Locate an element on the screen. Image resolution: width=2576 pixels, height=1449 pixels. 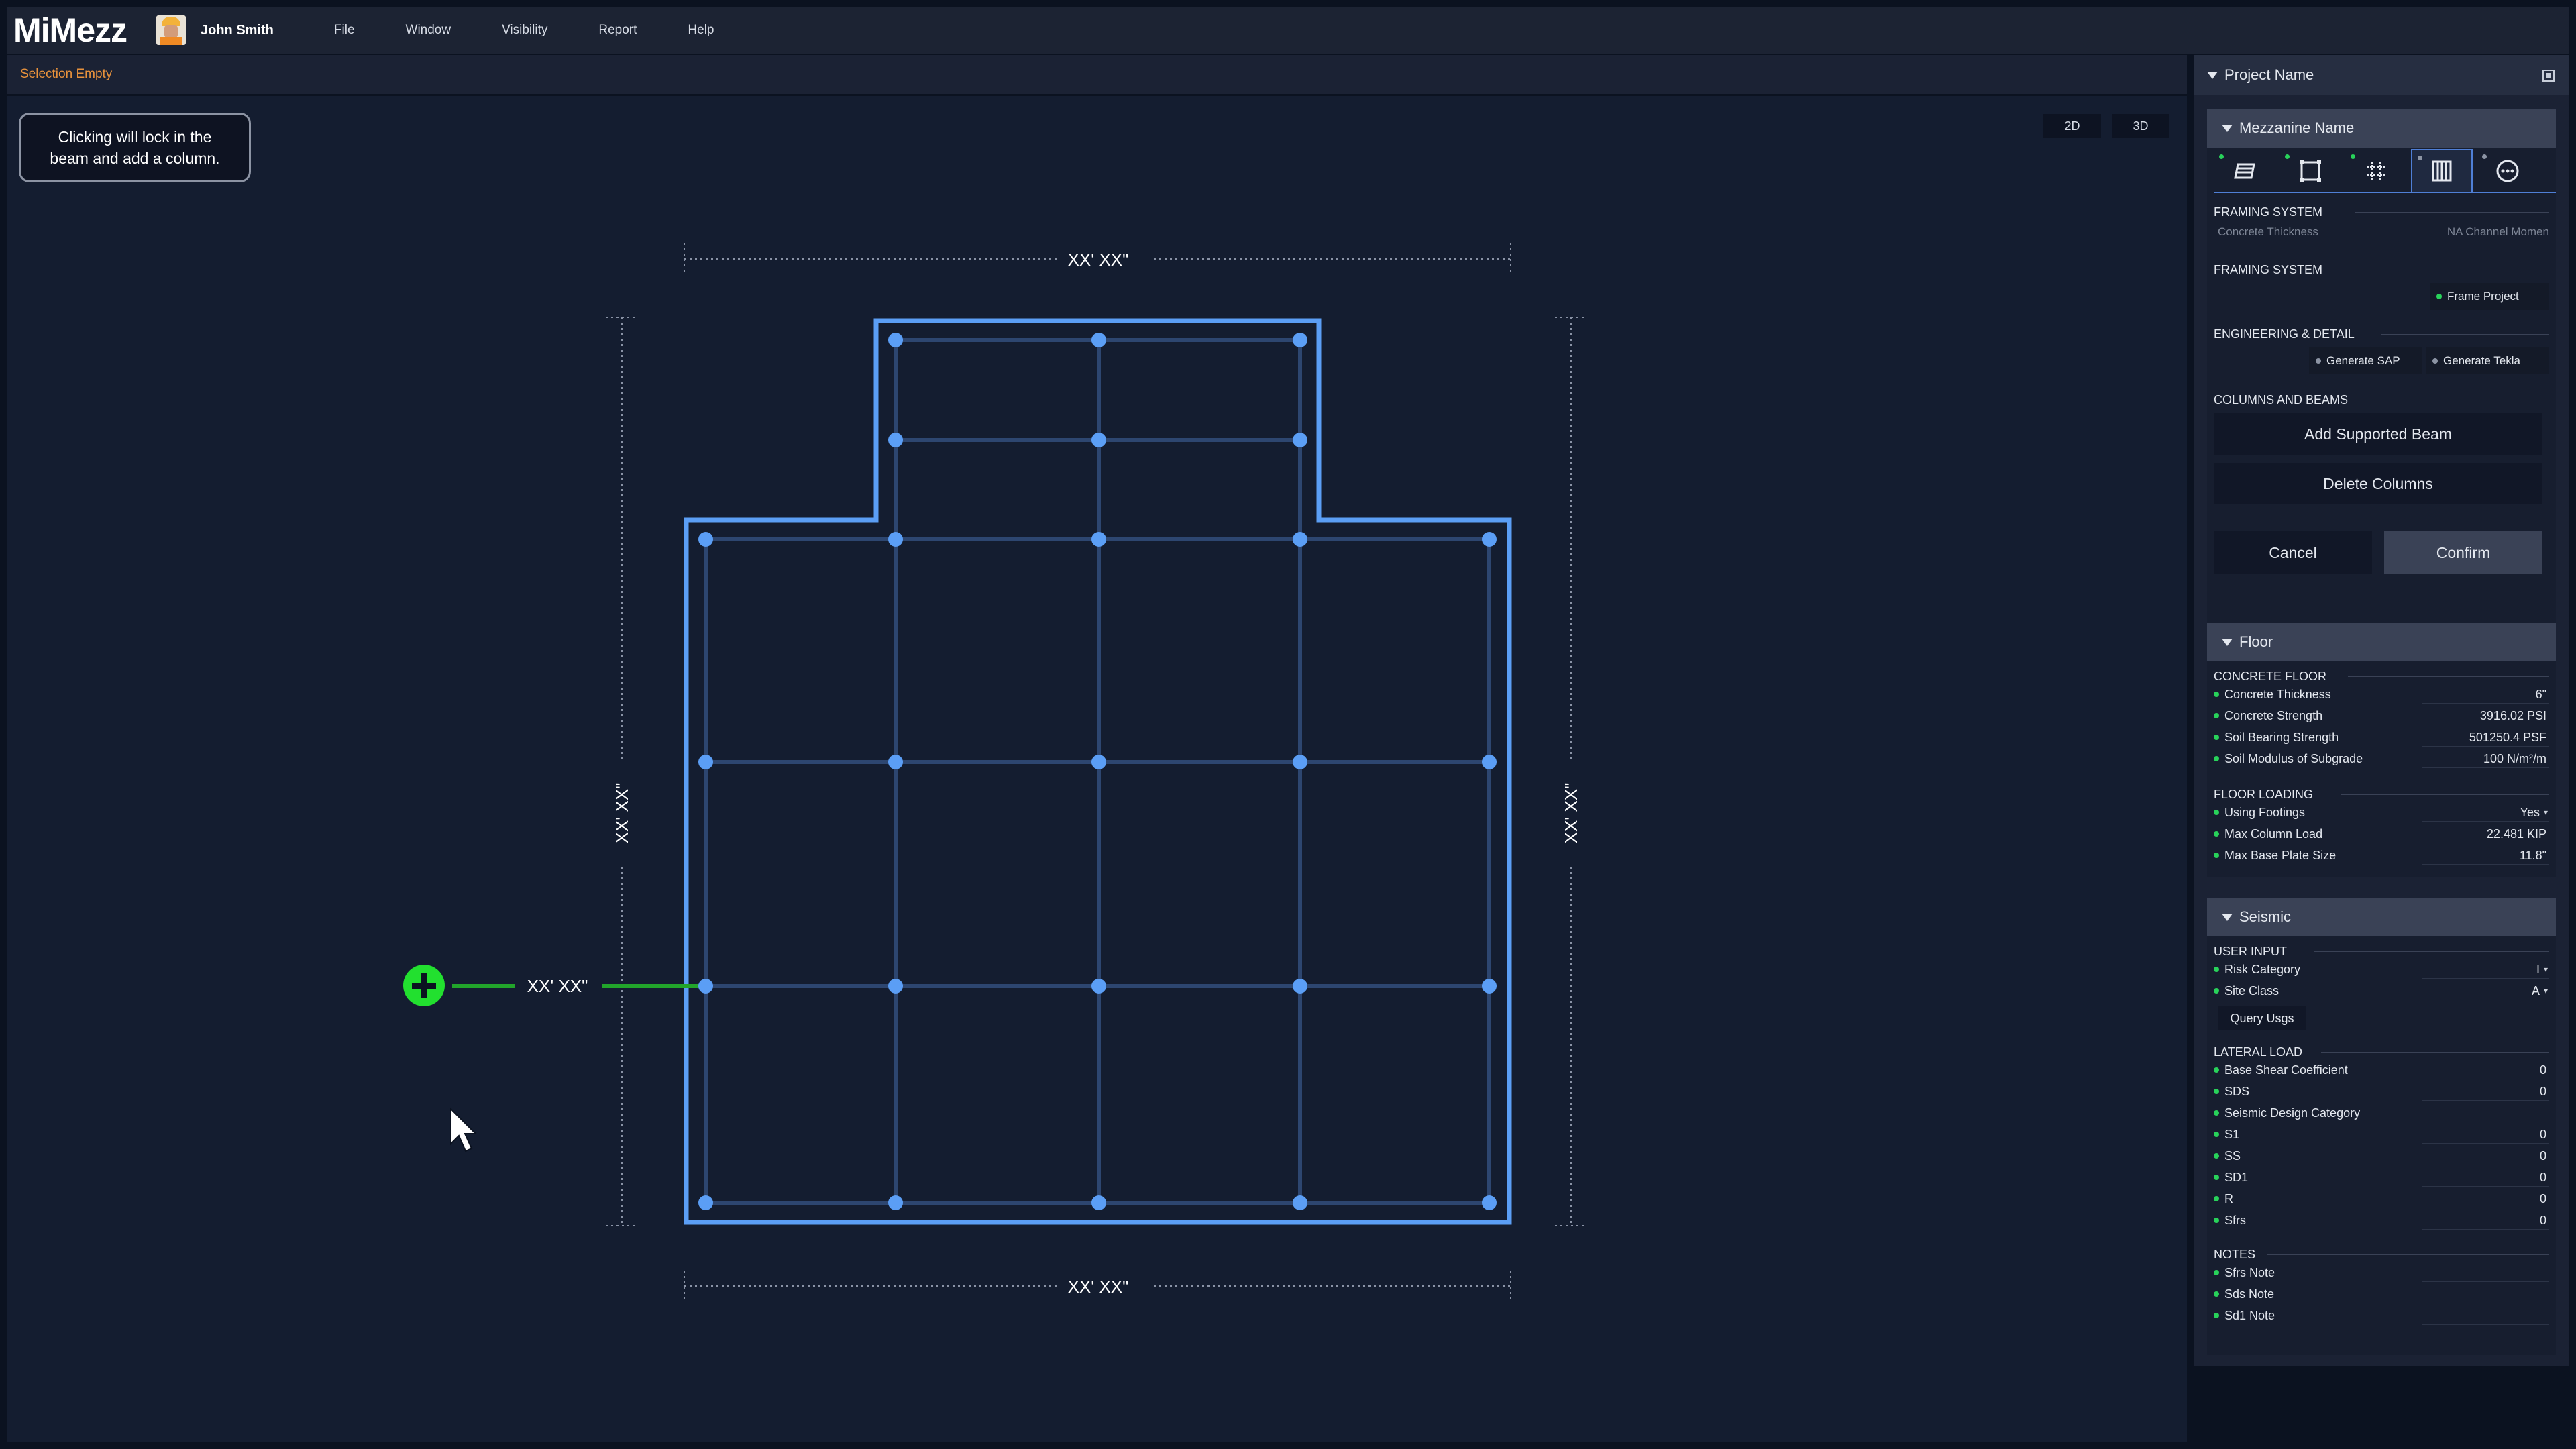
generate-sap-button: Generate SAP is located at coordinates (2365, 360).